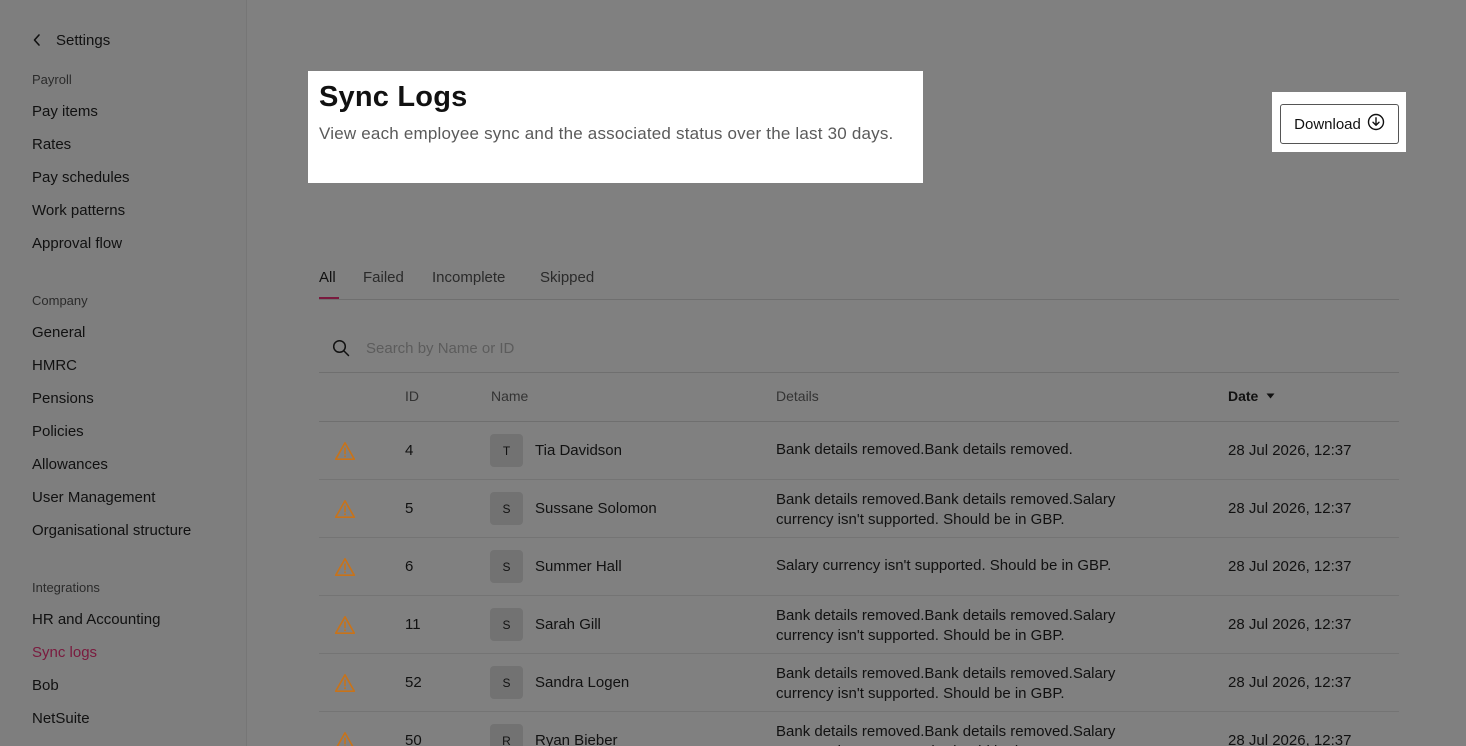 This screenshot has width=1466, height=746. Describe the element at coordinates (413, 624) in the screenshot. I see `row-id: 11` at that location.